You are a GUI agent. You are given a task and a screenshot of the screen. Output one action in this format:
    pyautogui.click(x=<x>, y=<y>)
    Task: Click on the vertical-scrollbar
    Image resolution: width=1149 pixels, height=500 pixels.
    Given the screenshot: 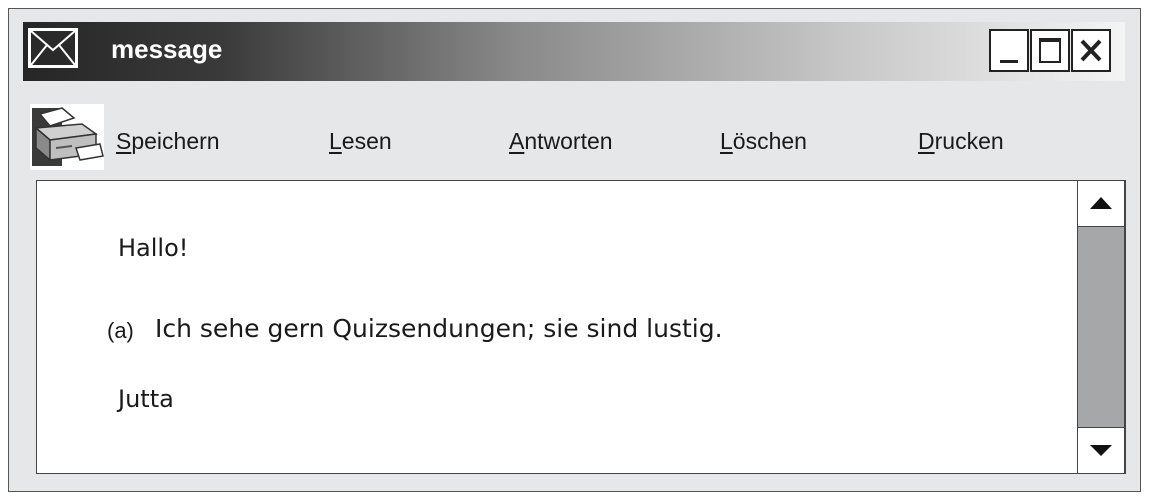 What is the action you would take?
    pyautogui.click(x=1101, y=327)
    